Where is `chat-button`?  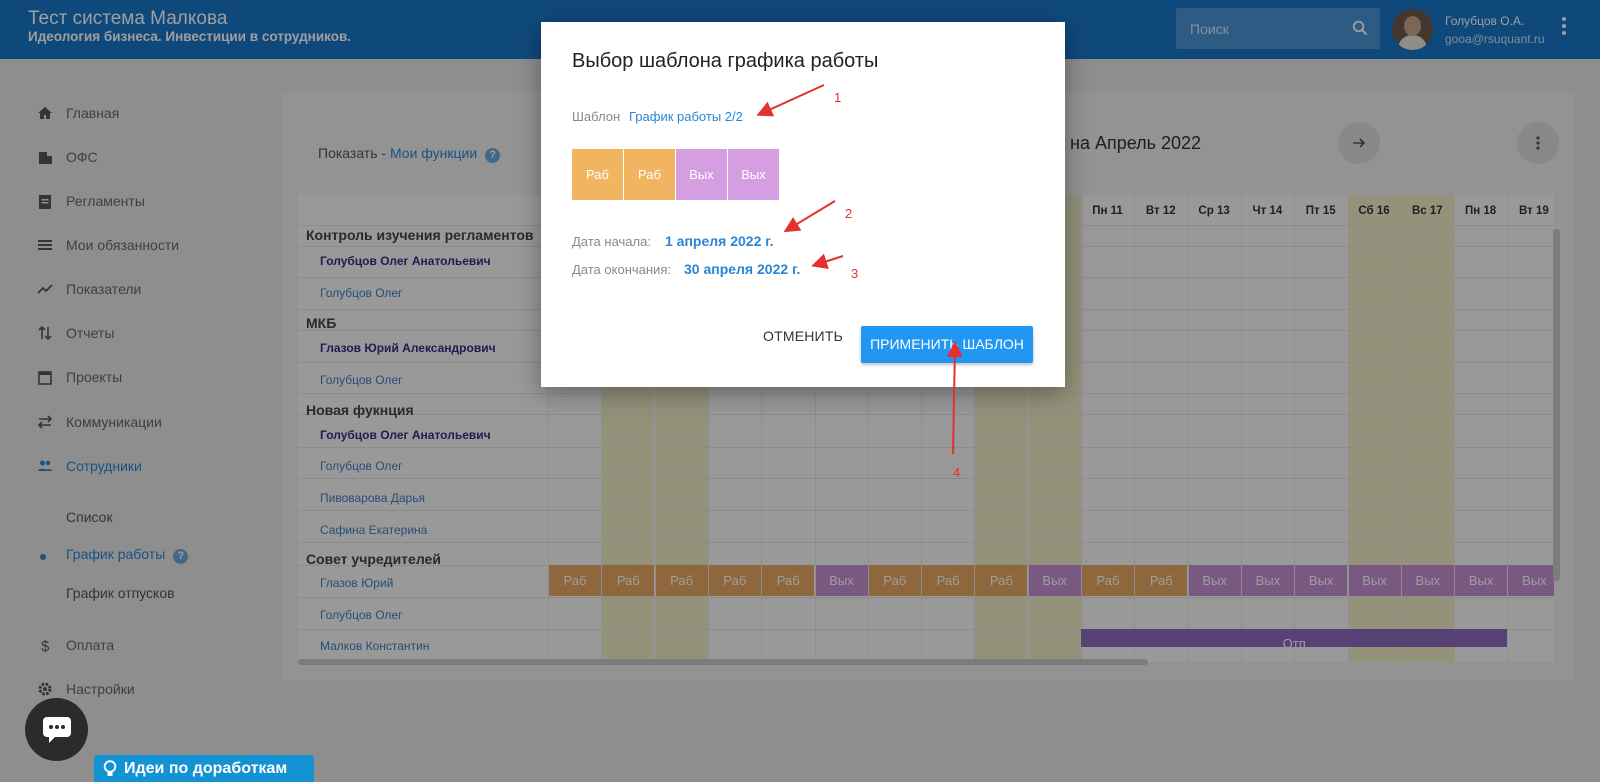 chat-button is located at coordinates (56, 729).